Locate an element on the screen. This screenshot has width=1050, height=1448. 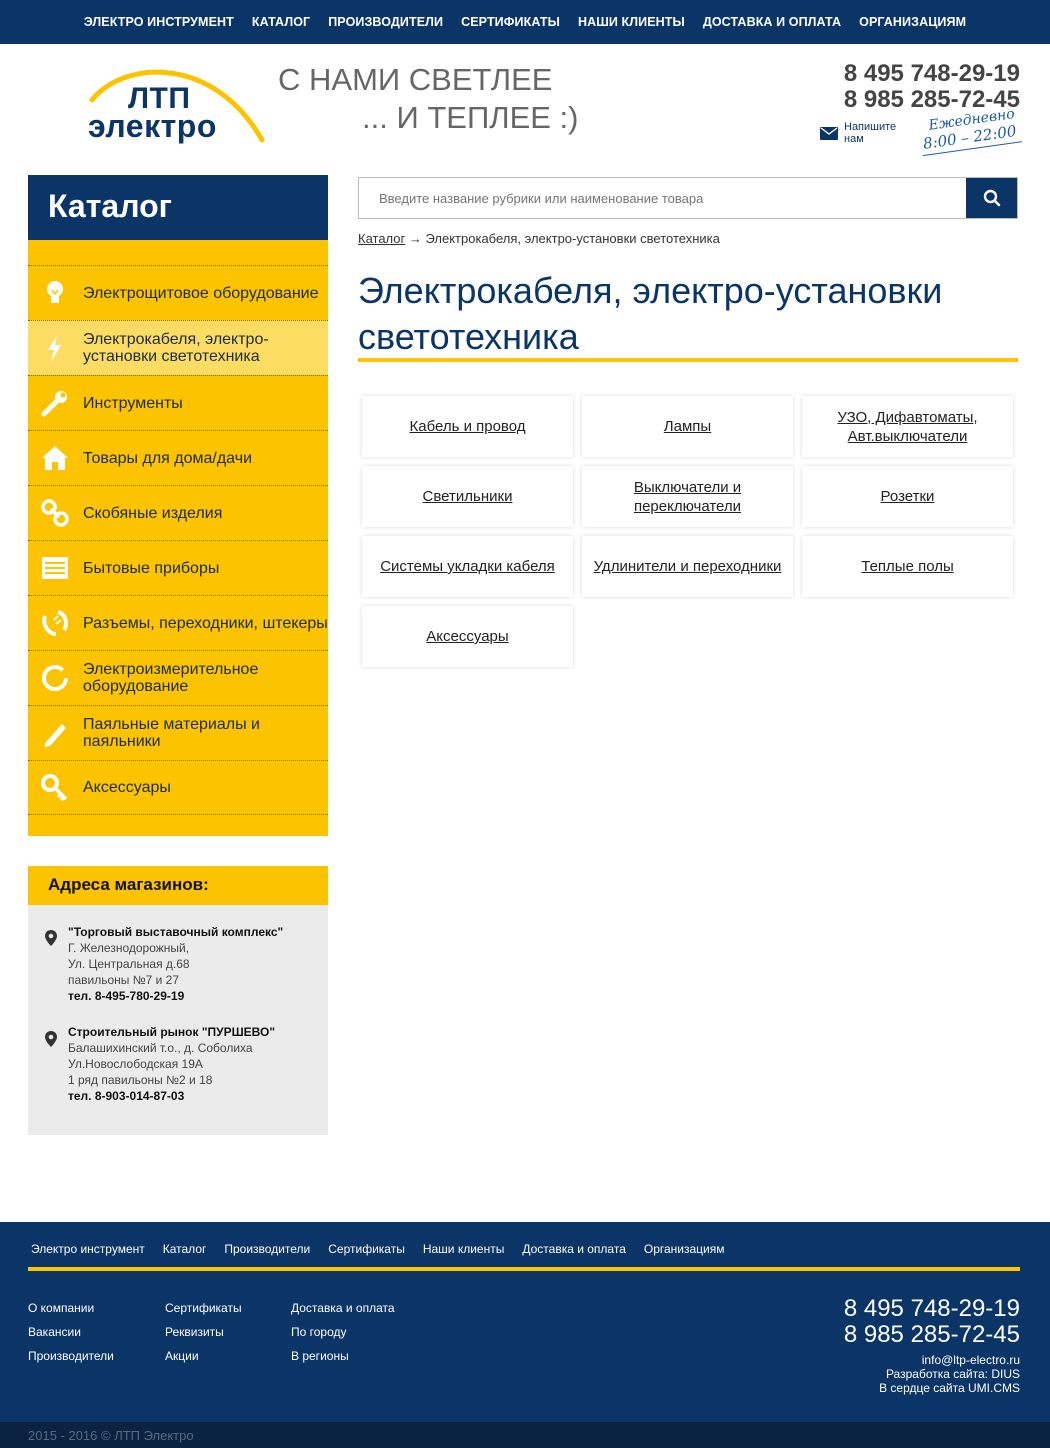
footer-column: О компании Вакансии Производители is located at coordinates (71, 1332).